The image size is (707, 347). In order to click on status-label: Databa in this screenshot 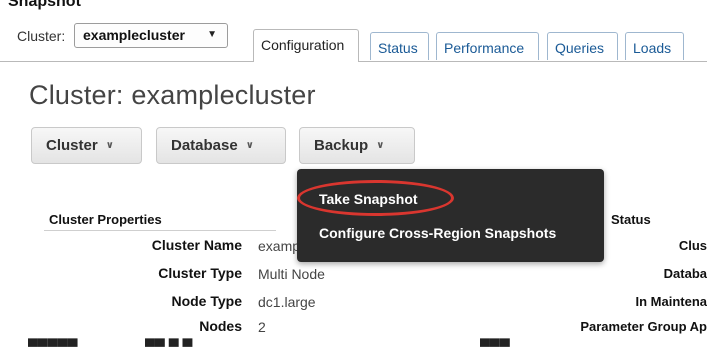, I will do `click(685, 273)`.